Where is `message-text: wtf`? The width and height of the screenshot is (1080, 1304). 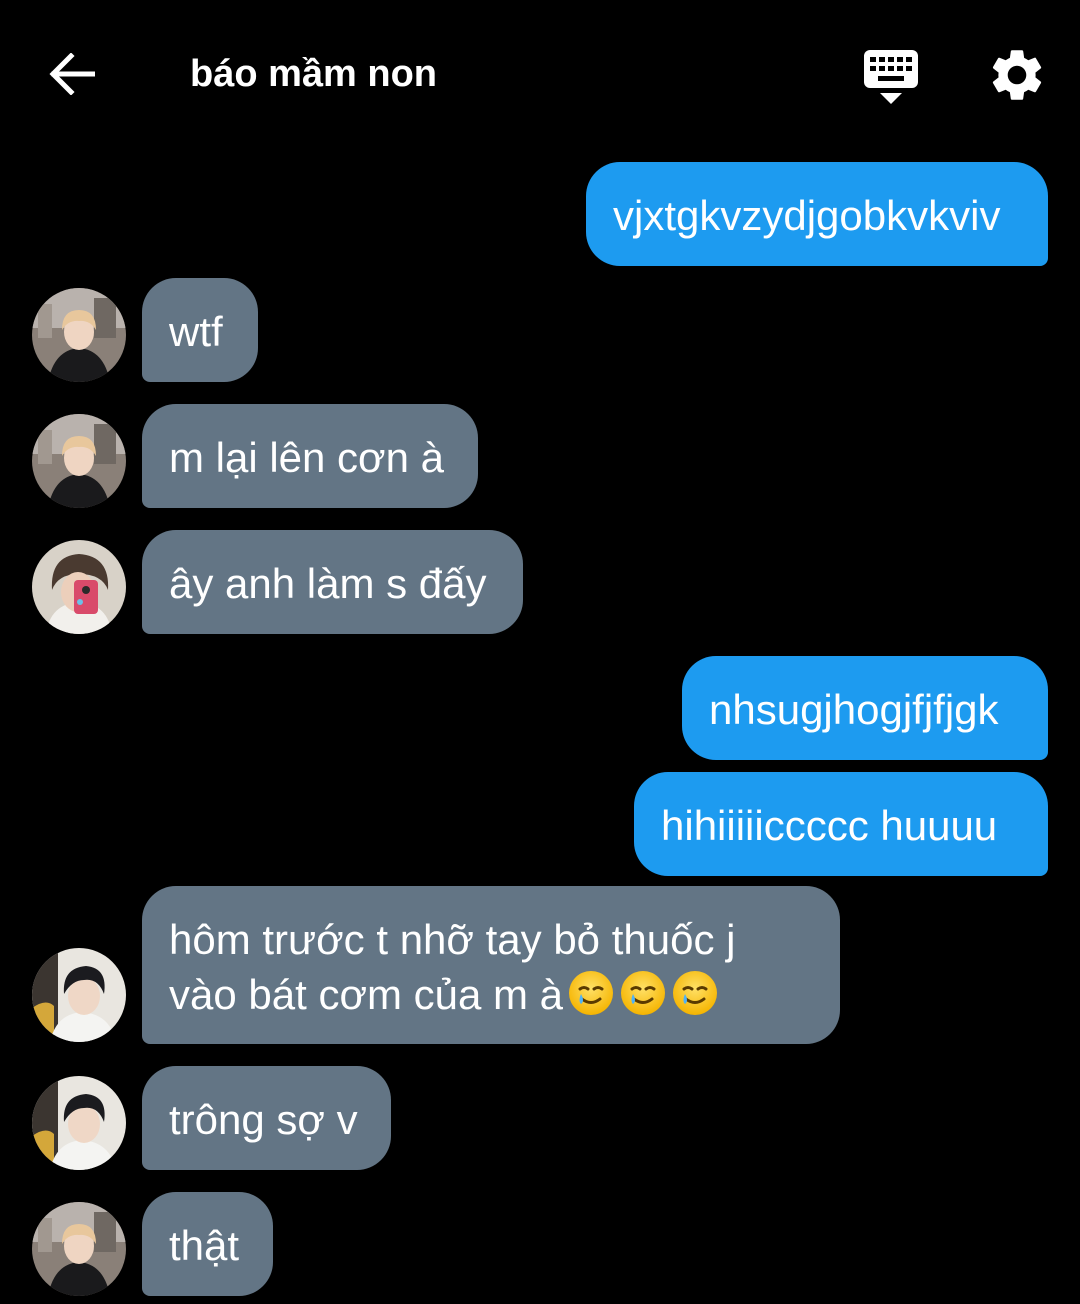 message-text: wtf is located at coordinates (196, 331).